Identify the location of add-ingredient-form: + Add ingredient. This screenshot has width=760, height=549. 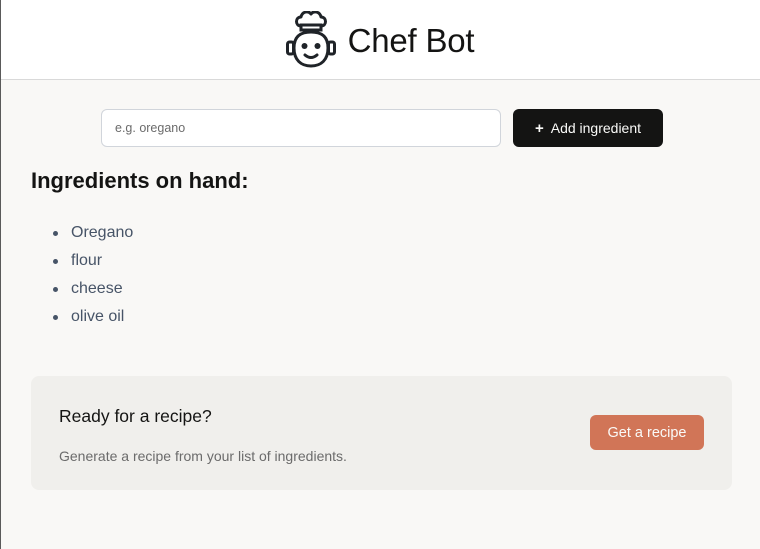
(382, 128).